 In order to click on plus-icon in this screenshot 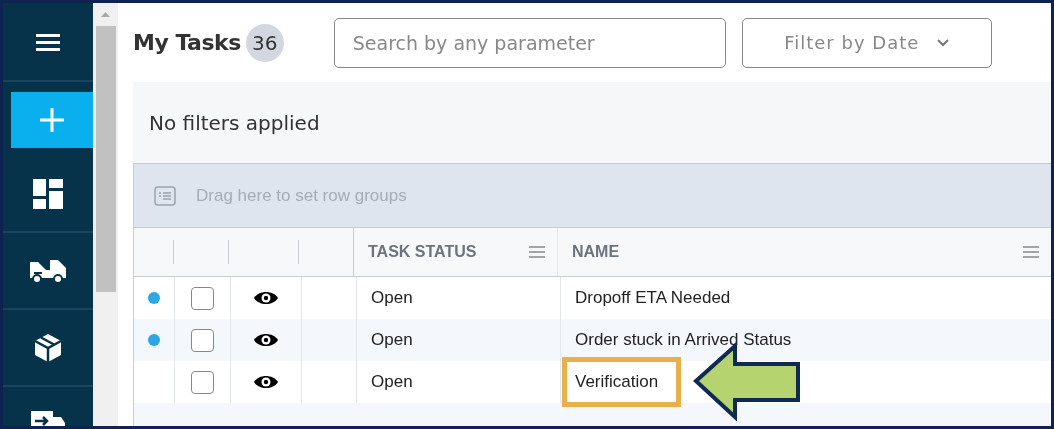, I will do `click(52, 120)`.